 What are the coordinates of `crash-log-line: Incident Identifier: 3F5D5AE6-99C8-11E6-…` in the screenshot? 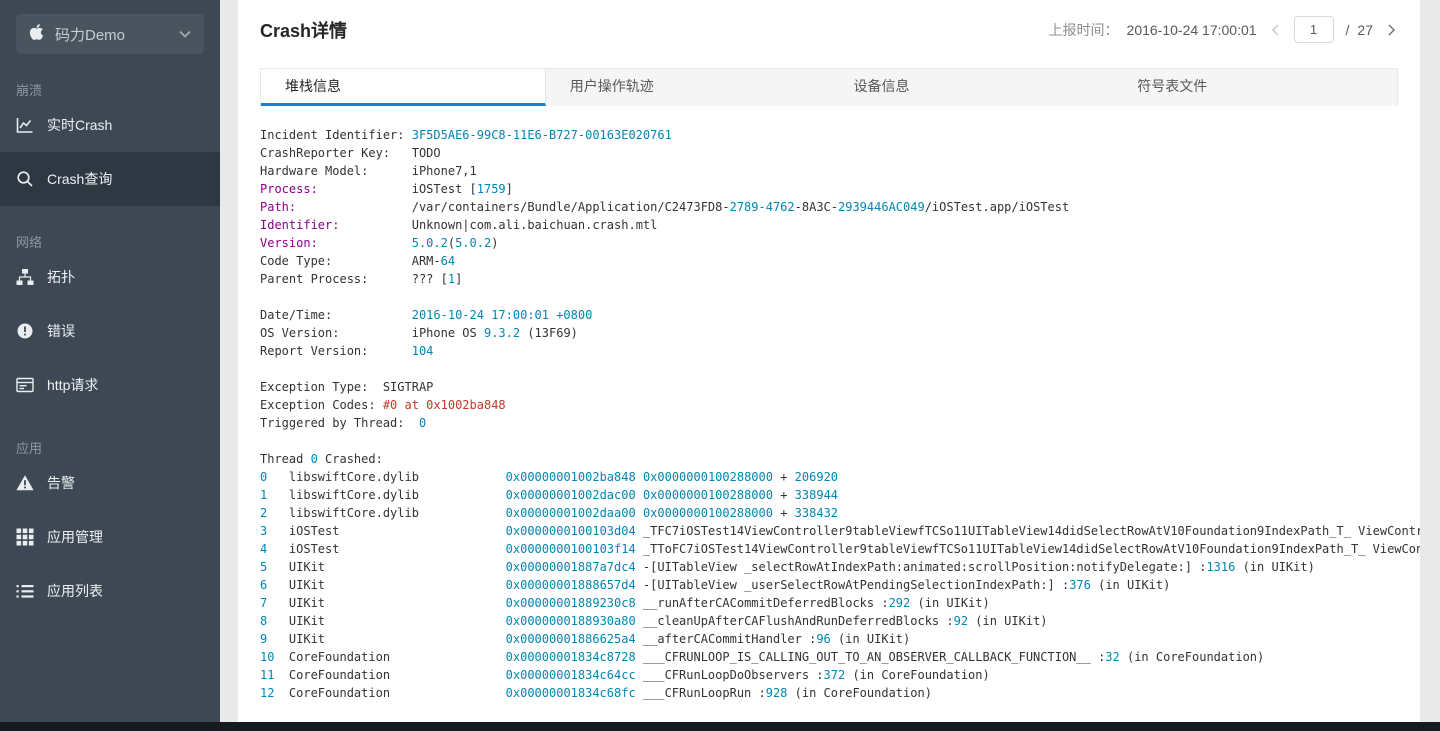 It's located at (466, 135).